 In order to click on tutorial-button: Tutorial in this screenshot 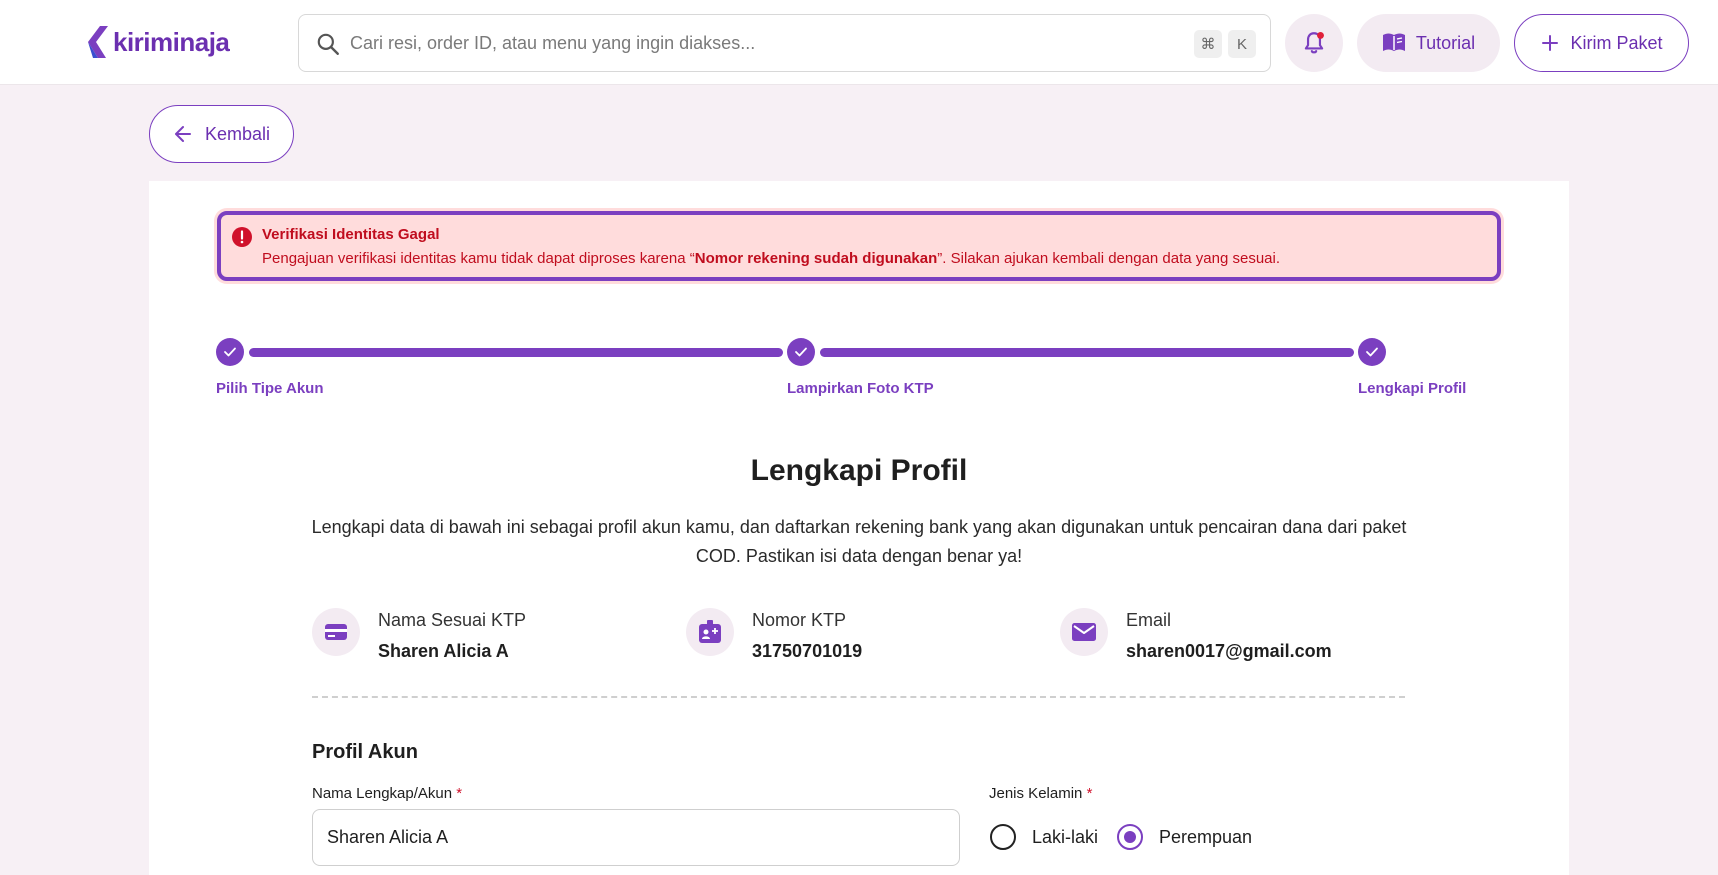, I will do `click(1428, 43)`.